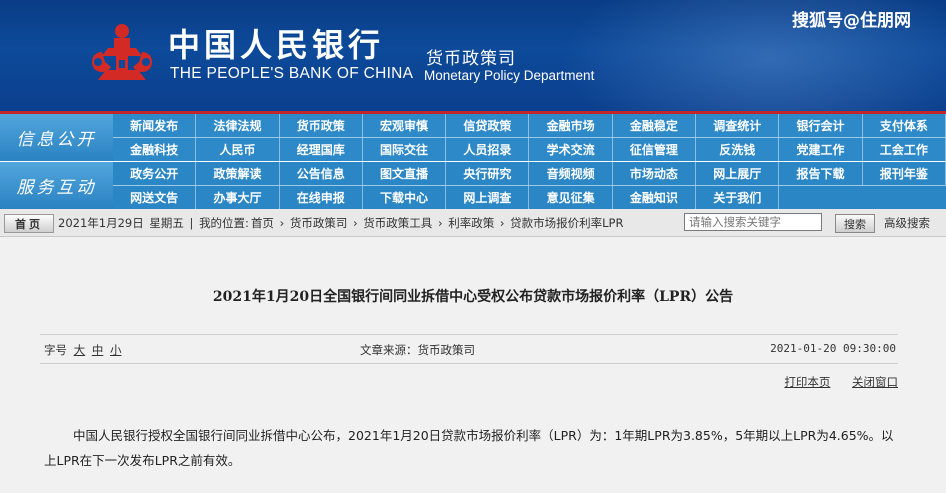 The image size is (946, 493). What do you see at coordinates (566, 223) in the screenshot?
I see `breadcrumb-link: 贷款市场报价利率LPR` at bounding box center [566, 223].